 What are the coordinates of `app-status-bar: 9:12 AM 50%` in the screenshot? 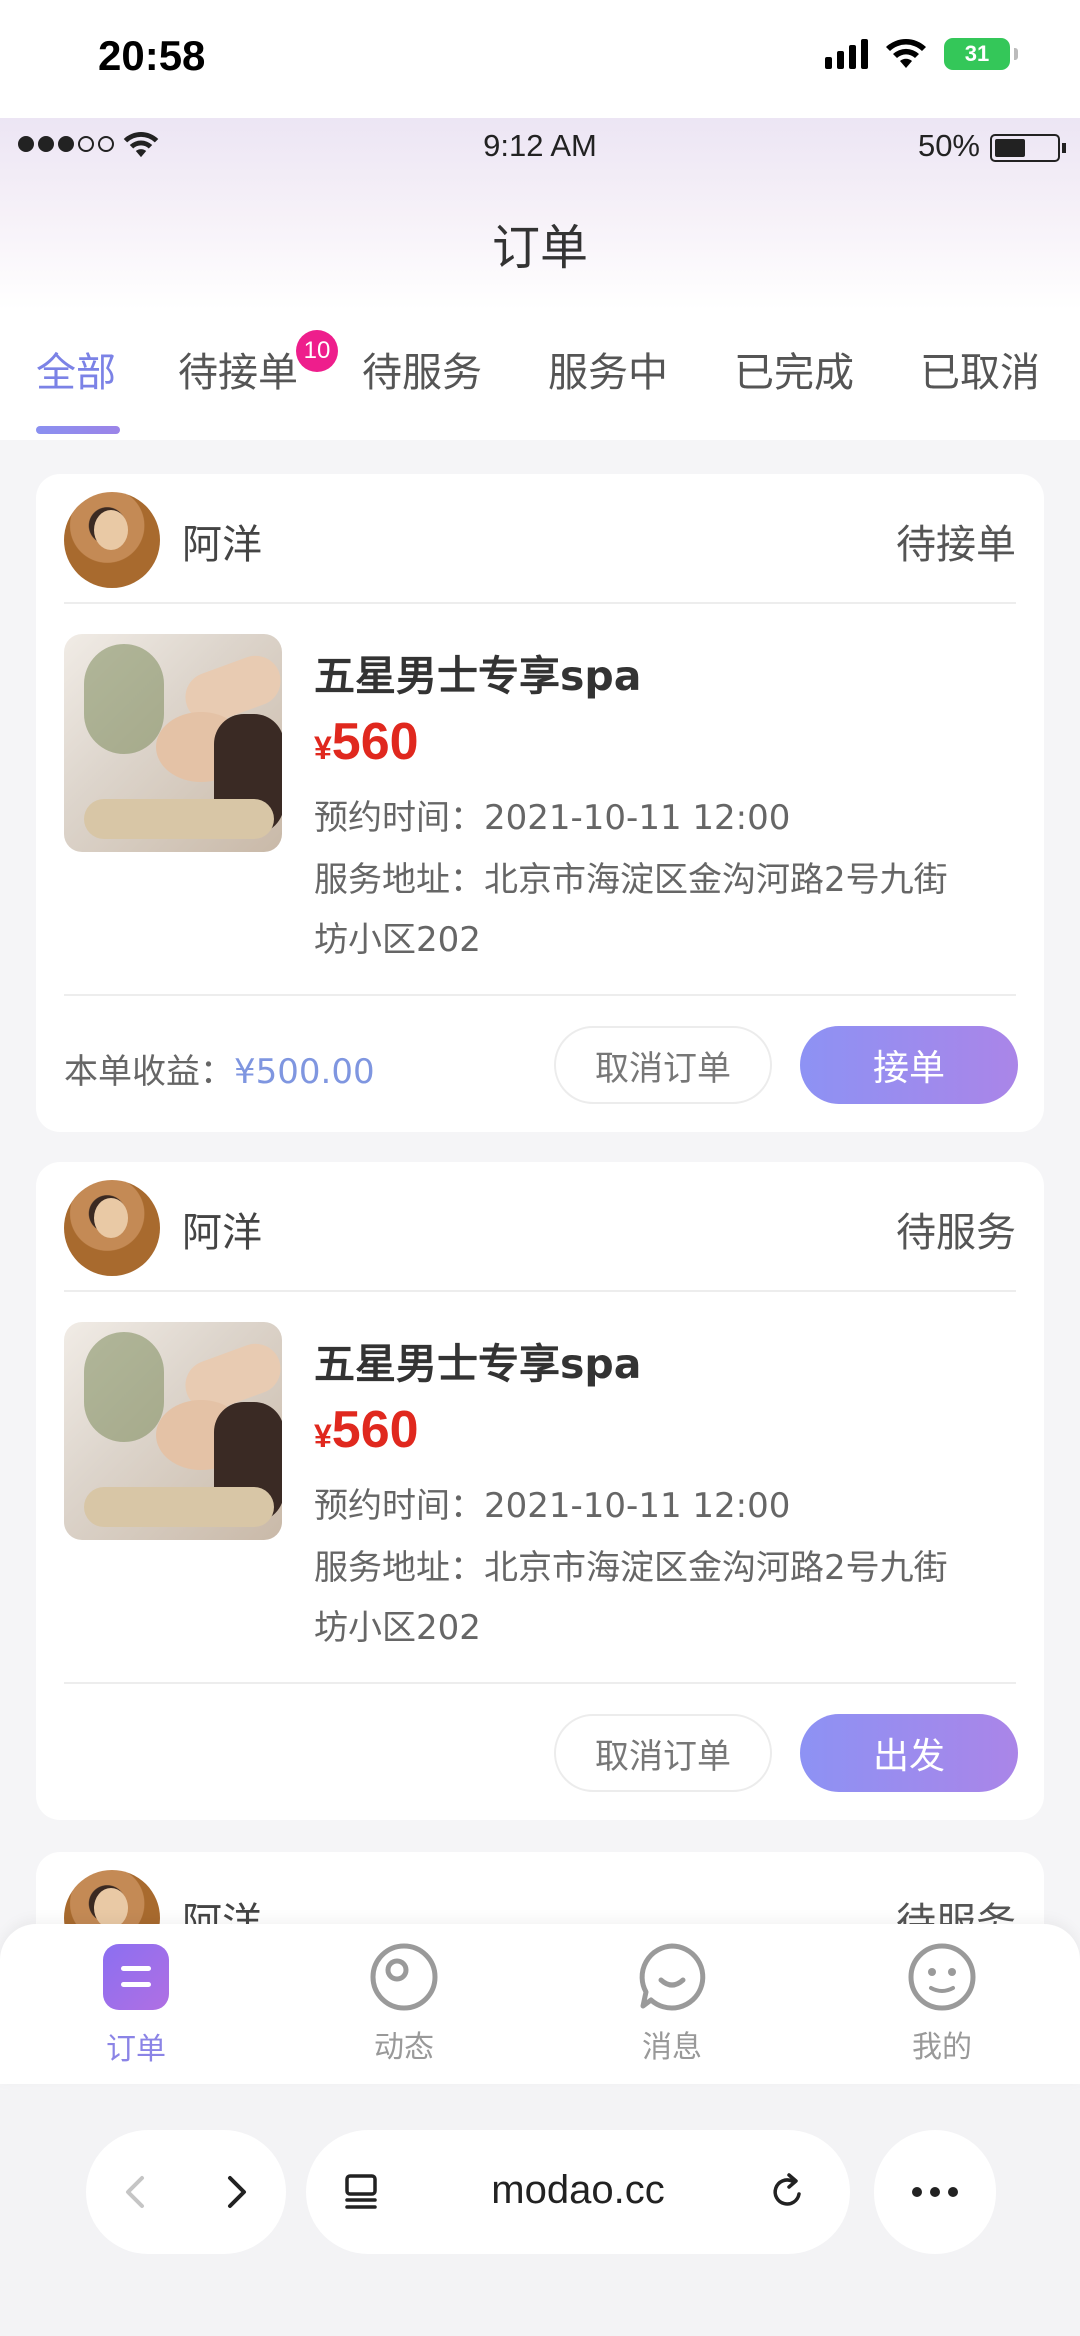 It's located at (540, 148).